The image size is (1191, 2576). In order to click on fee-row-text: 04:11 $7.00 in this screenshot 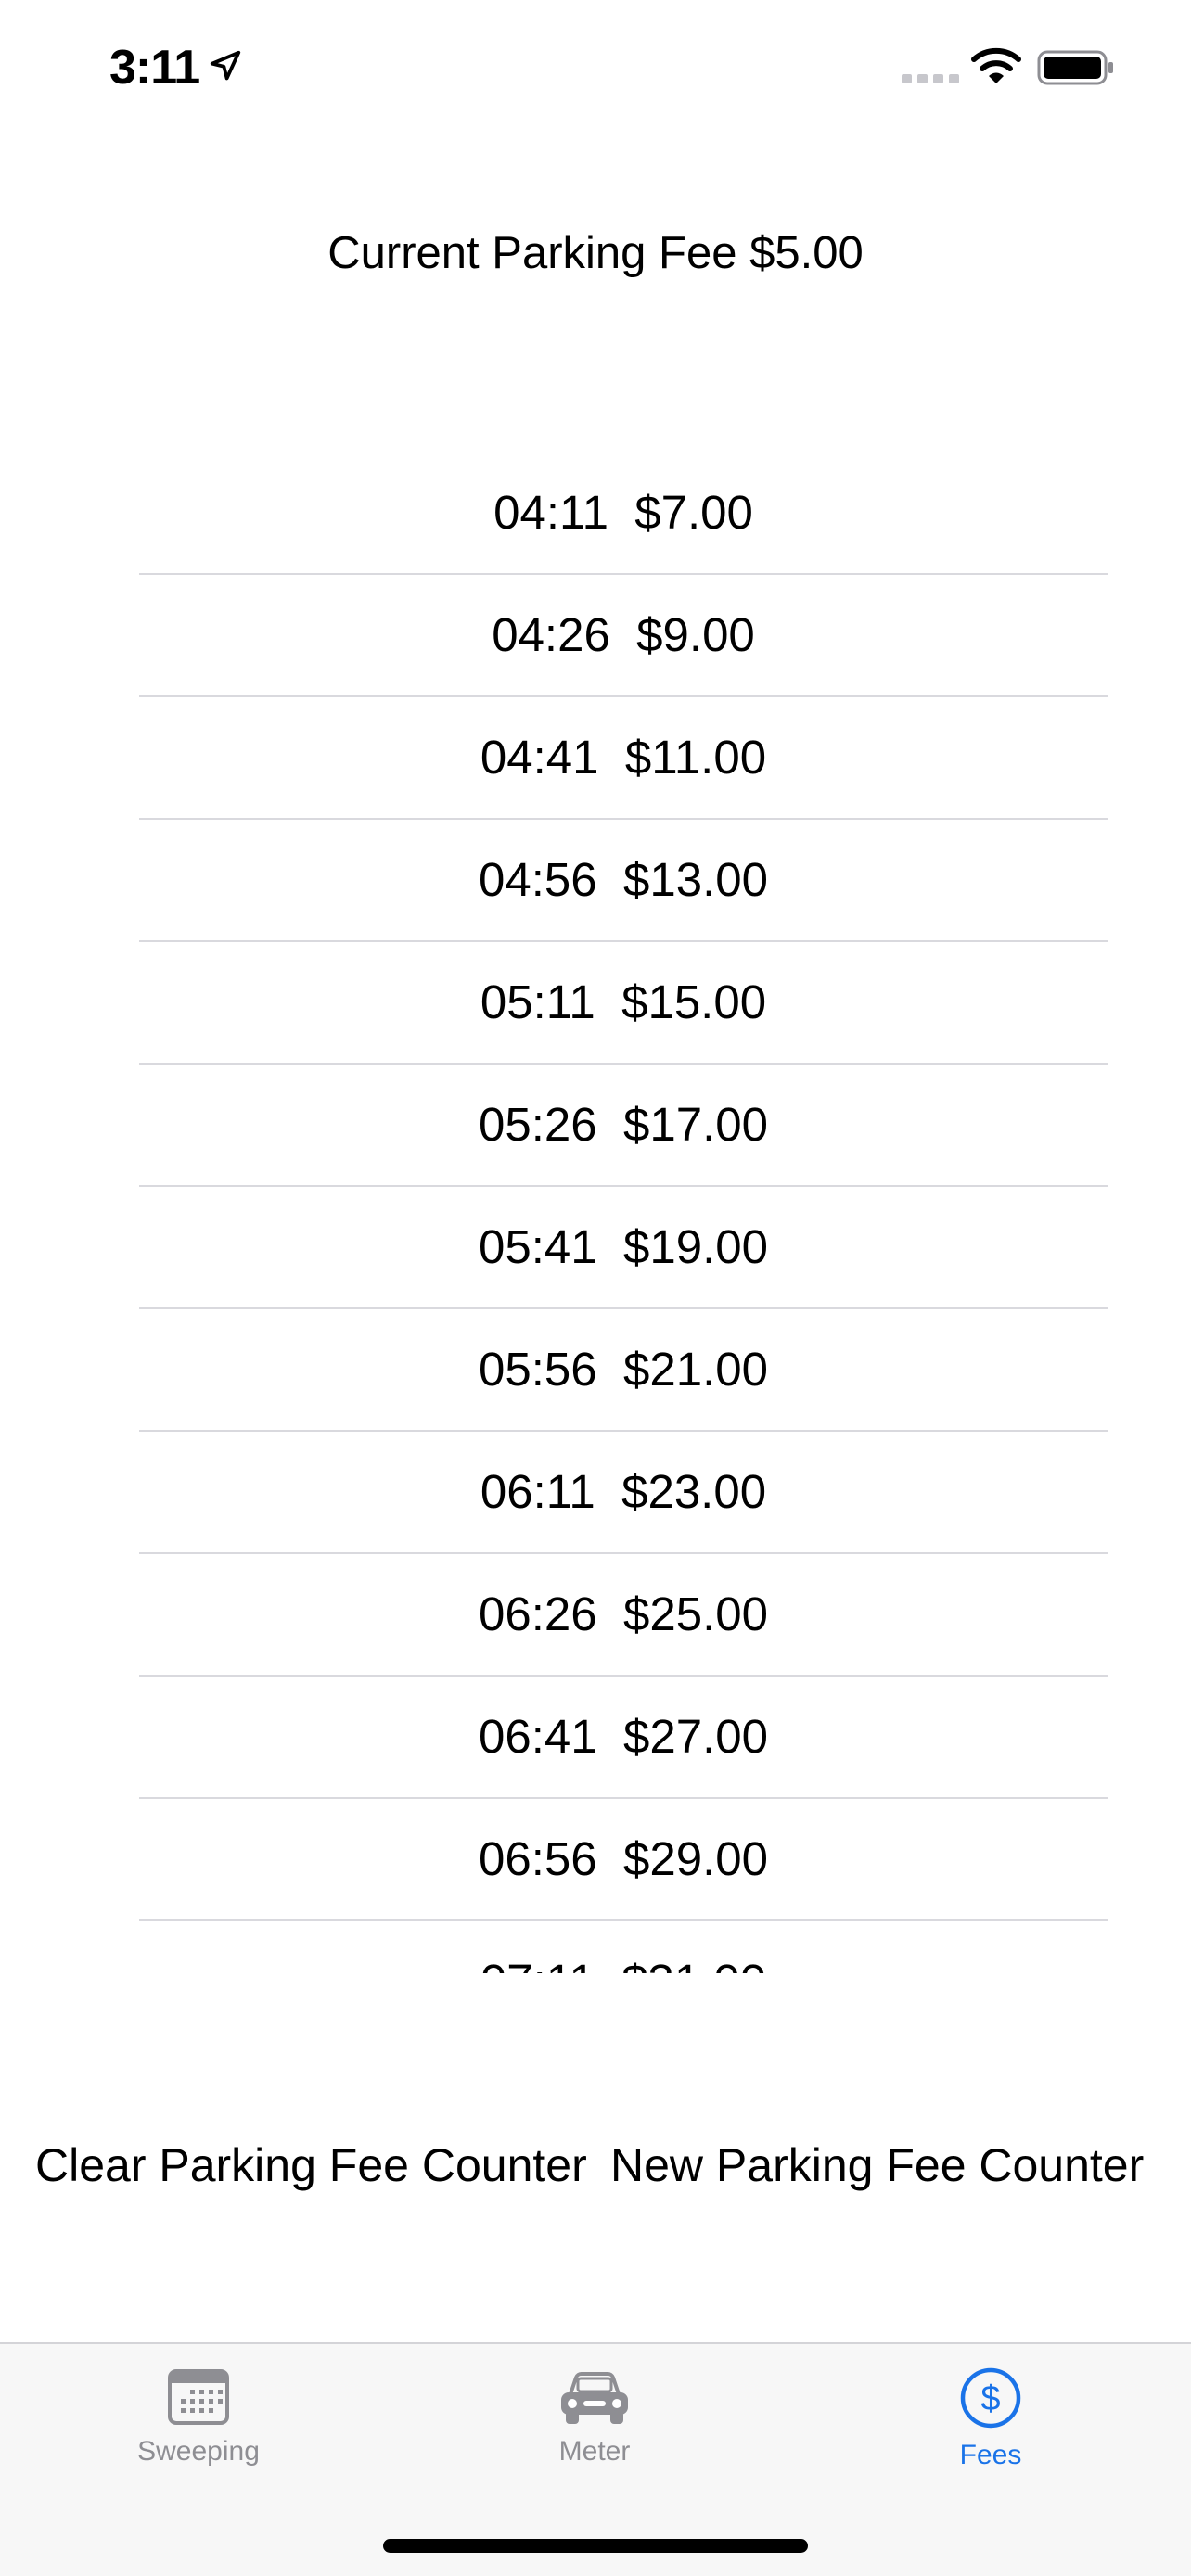, I will do `click(623, 512)`.